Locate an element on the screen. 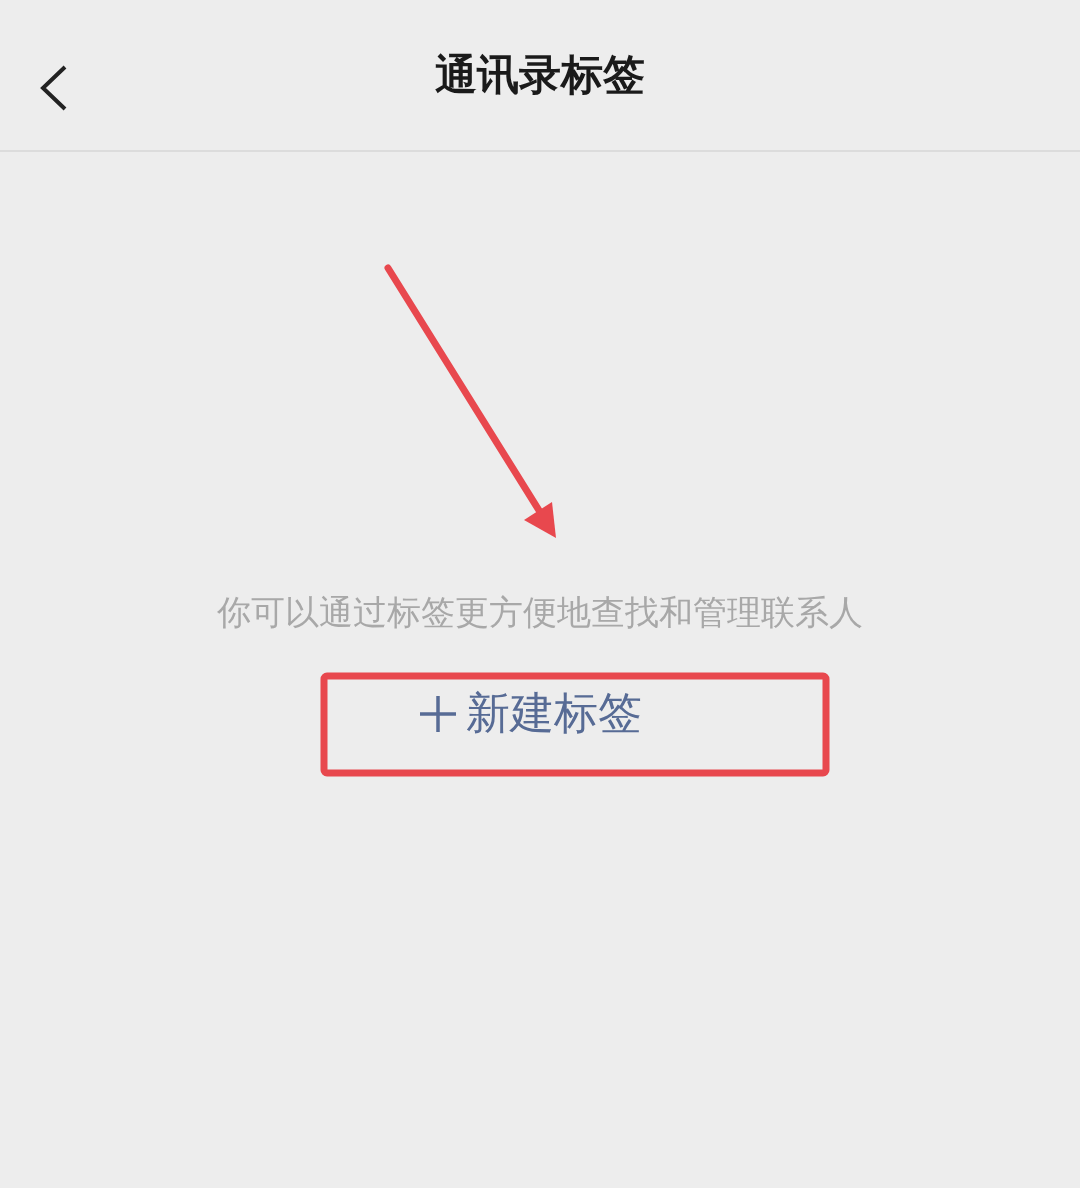  plus-icon is located at coordinates (438, 713).